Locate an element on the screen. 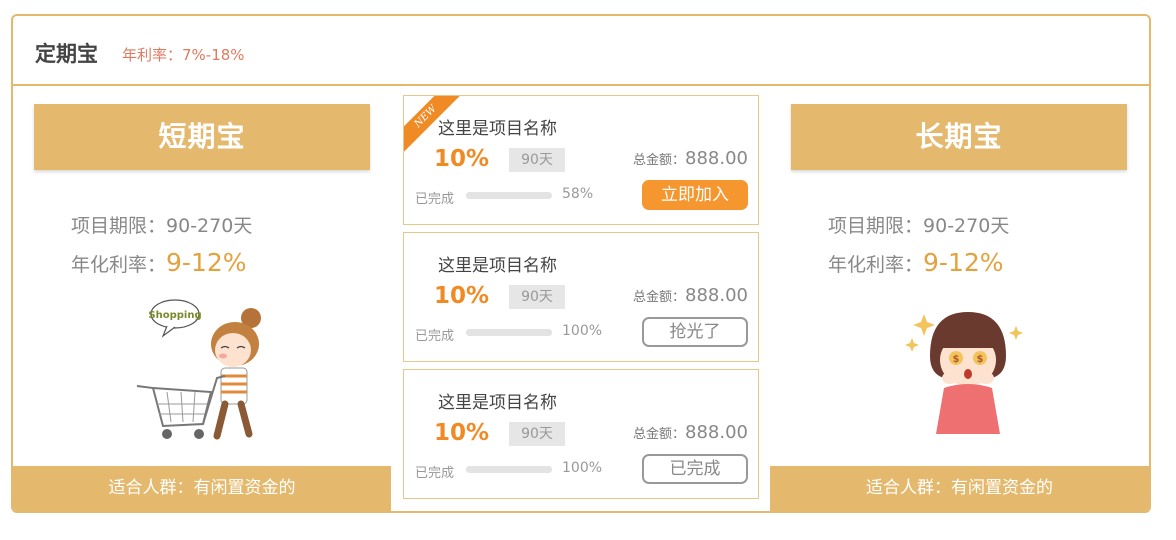 This screenshot has width=1176, height=540. sold-out-button: 抢光了 is located at coordinates (695, 332).